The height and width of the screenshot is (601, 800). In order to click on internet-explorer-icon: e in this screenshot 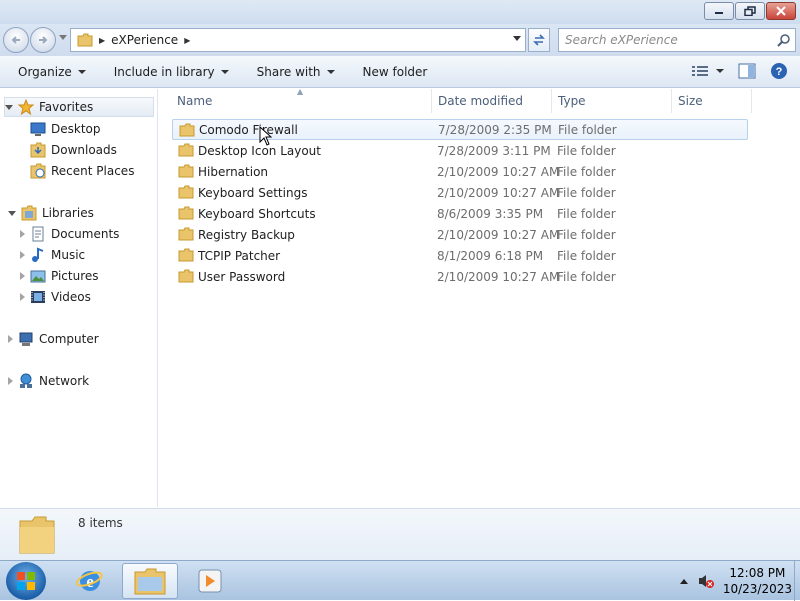, I will do `click(89, 581)`.